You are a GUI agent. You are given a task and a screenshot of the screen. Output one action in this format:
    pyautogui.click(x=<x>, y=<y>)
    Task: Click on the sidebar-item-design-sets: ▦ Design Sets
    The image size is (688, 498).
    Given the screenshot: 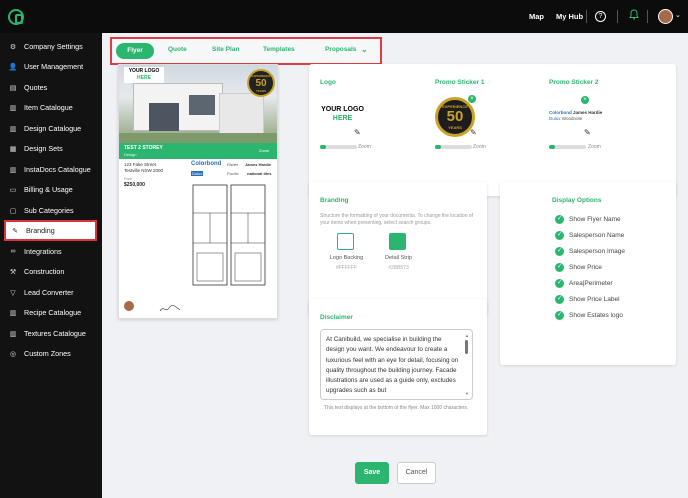 What is the action you would take?
    pyautogui.click(x=50, y=148)
    